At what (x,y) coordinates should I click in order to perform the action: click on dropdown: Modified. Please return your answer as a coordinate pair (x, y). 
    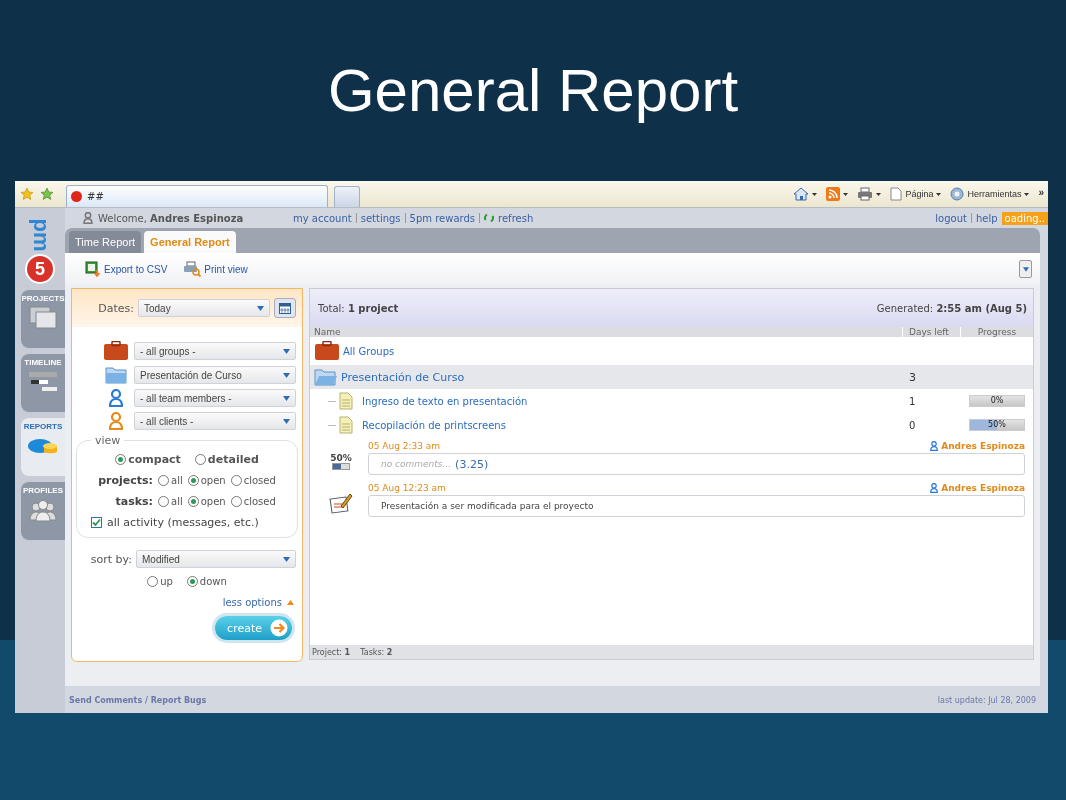
    Looking at the image, I should click on (216, 559).